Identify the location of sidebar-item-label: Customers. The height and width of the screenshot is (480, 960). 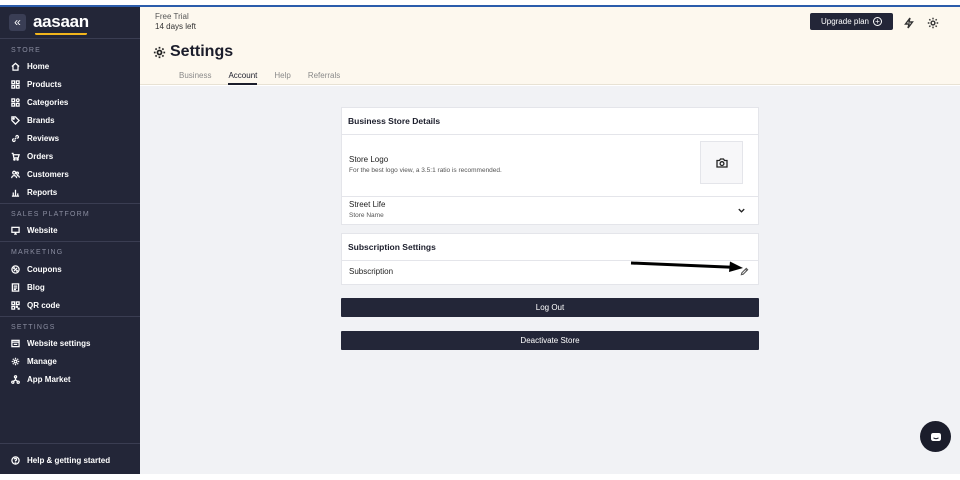
(48, 174).